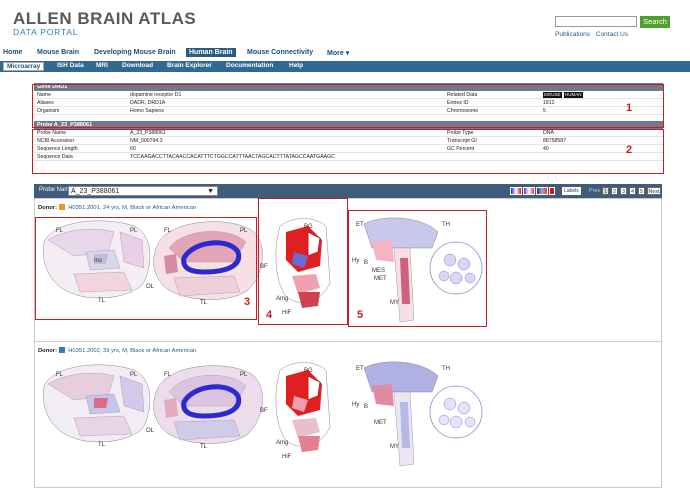 Image resolution: width=690 pixels, height=488 pixels. Describe the element at coordinates (308, 371) in the screenshot. I see `region-label-bg: BG` at that location.